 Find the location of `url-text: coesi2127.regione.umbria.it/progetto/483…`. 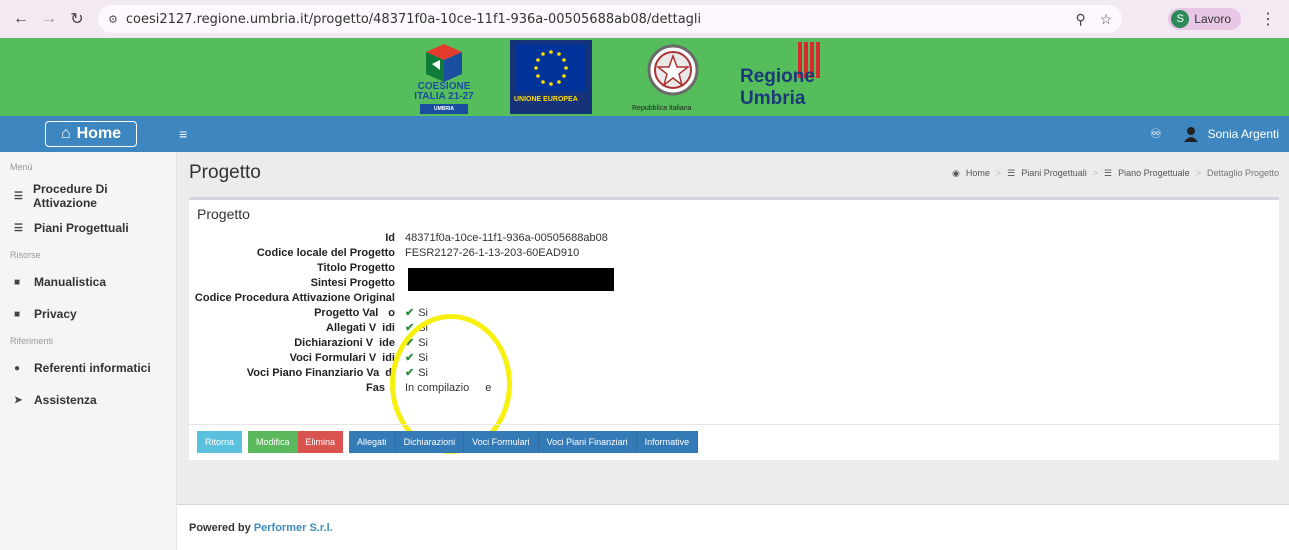

url-text: coesi2127.regione.umbria.it/progetto/483… is located at coordinates (413, 19).